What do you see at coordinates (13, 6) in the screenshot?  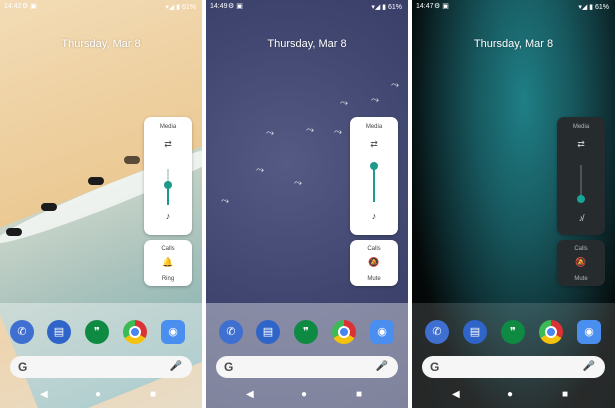 I see `status-time: 14:42` at bounding box center [13, 6].